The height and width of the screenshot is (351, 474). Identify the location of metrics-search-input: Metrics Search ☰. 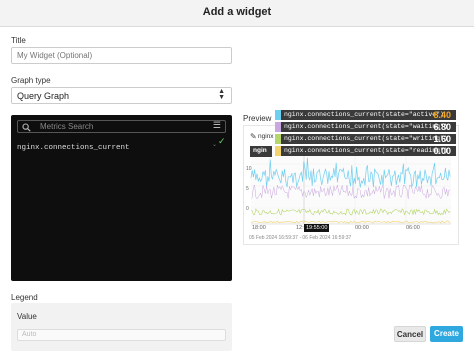
(121, 126).